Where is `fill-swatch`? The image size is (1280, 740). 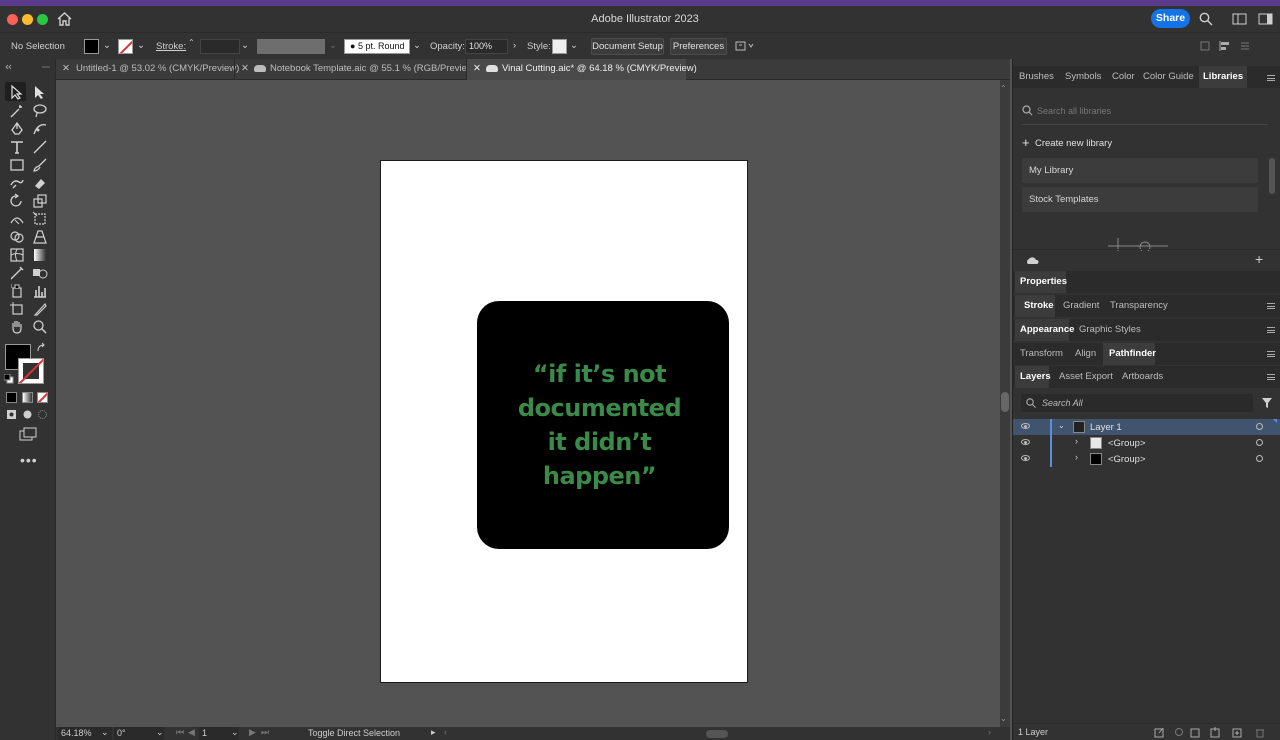 fill-swatch is located at coordinates (91, 46).